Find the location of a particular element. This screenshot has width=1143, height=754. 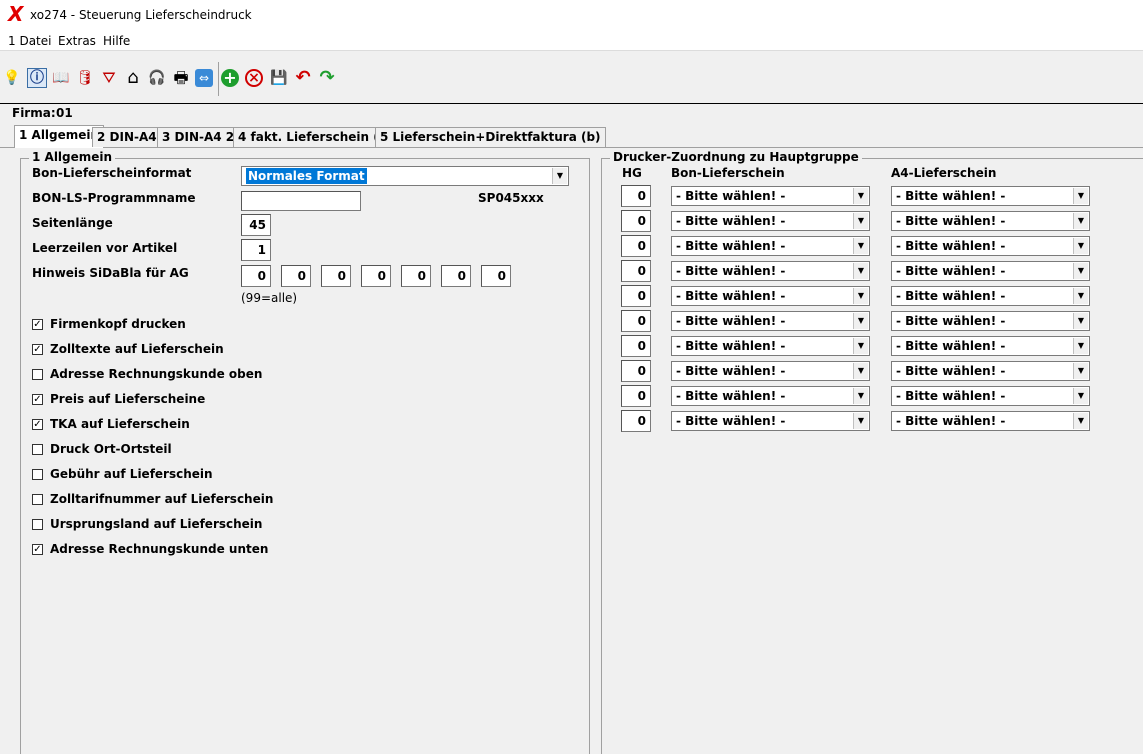

info-icon: ⓘ is located at coordinates (37, 78).